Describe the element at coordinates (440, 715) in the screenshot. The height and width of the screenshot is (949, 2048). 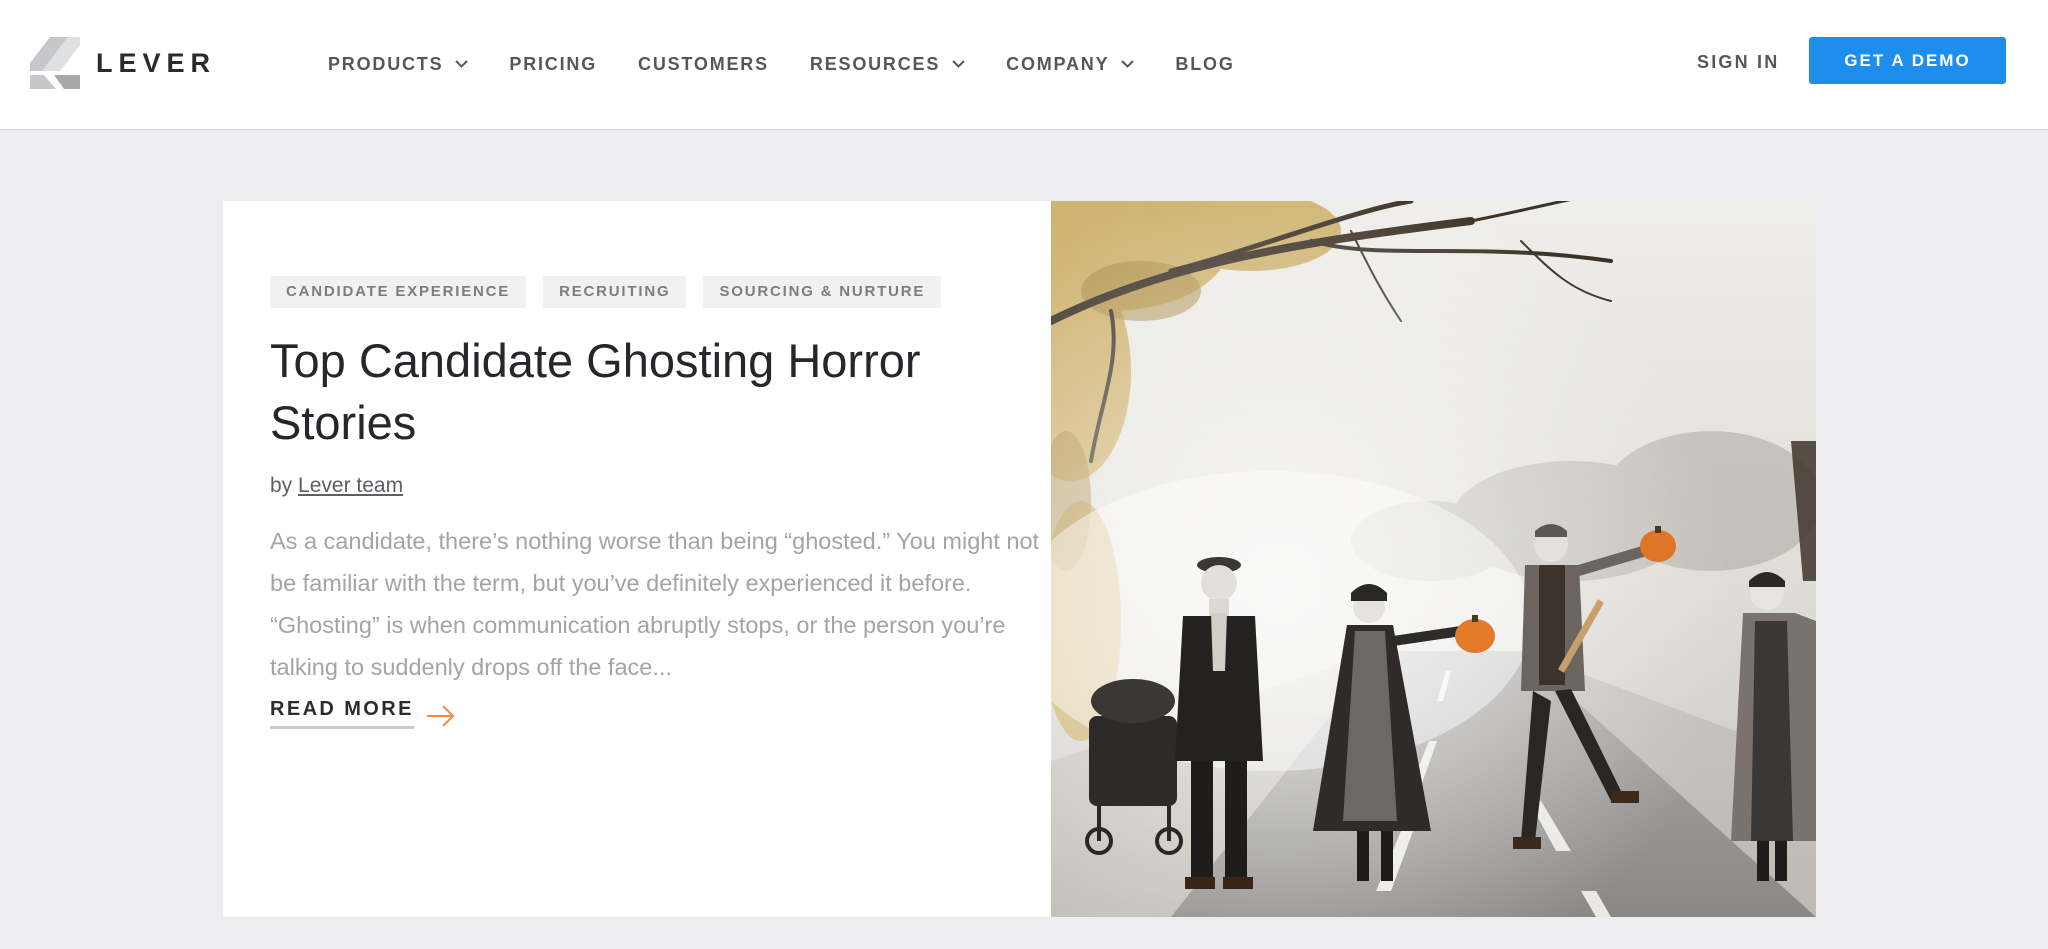
I see `arrow-right-icon` at that location.